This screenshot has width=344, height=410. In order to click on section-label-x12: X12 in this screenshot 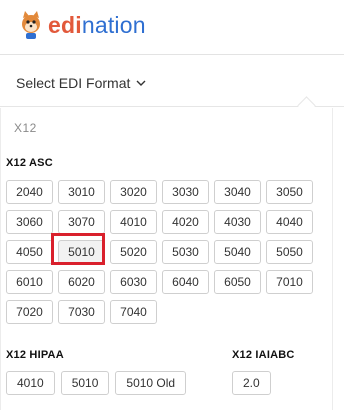, I will do `click(25, 128)`.